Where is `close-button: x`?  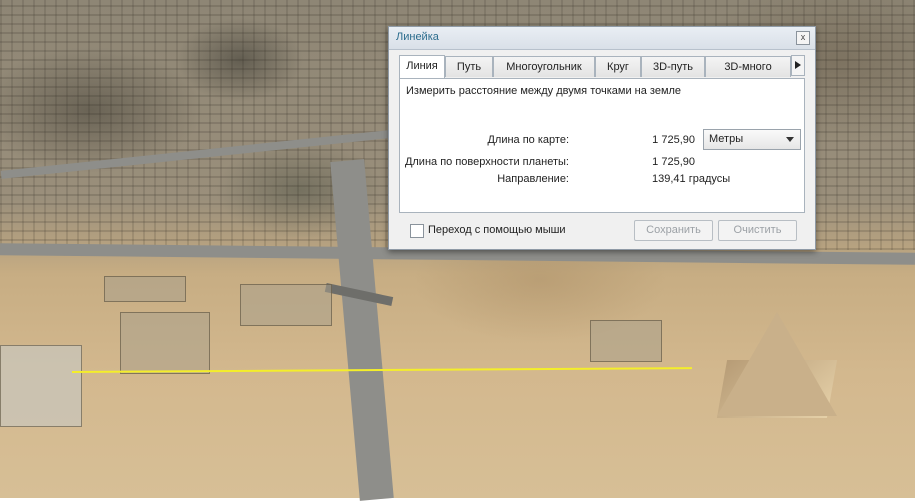 close-button: x is located at coordinates (803, 38).